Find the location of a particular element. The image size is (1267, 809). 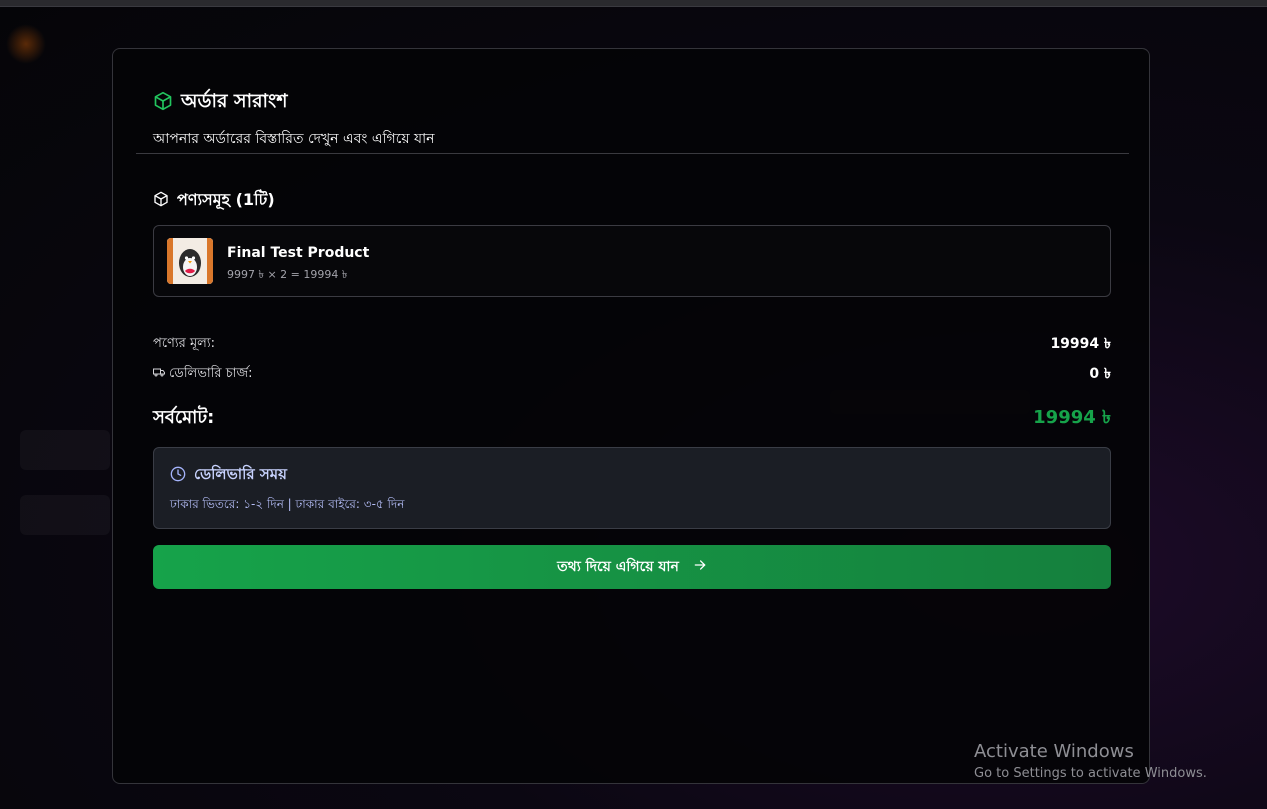

total-value: 19994 ৳ is located at coordinates (1072, 417).